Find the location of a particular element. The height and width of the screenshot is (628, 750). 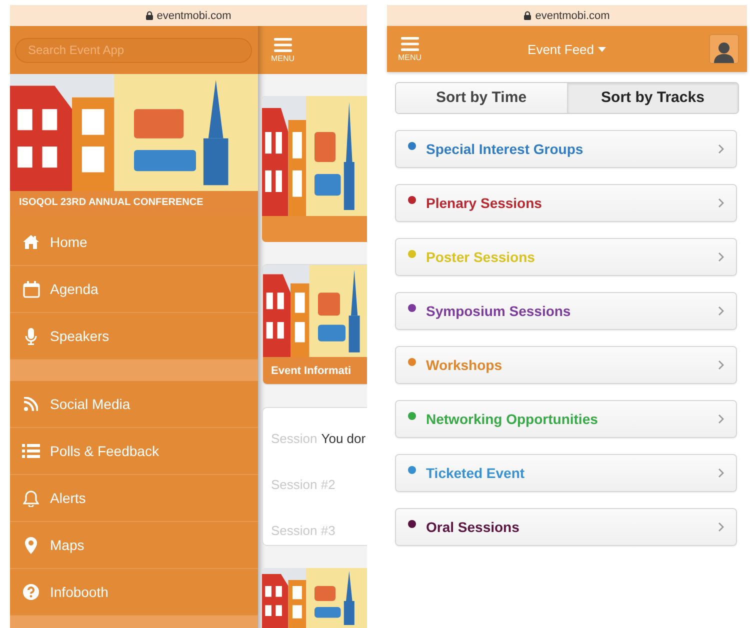

sort-tab: Sort by Time is located at coordinates (481, 98).